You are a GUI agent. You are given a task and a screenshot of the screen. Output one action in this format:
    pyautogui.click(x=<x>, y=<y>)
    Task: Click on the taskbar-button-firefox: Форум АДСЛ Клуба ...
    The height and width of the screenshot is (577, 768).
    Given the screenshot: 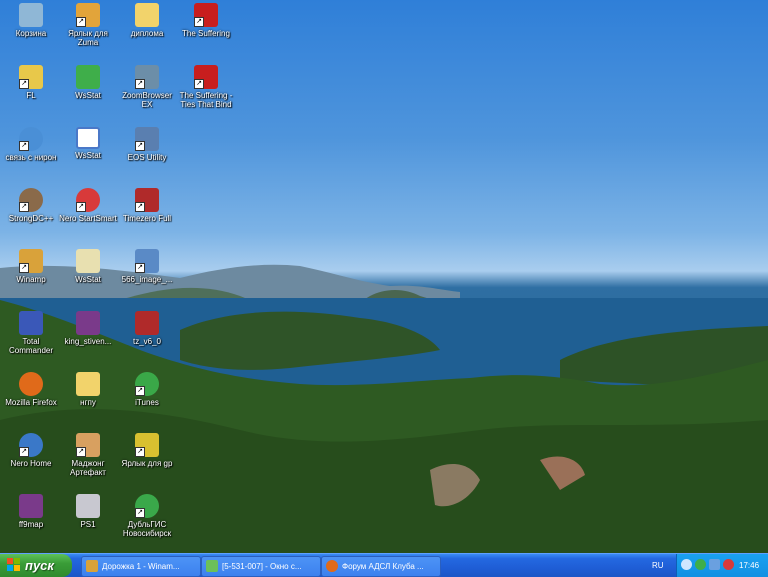 What is the action you would take?
    pyautogui.click(x=381, y=566)
    